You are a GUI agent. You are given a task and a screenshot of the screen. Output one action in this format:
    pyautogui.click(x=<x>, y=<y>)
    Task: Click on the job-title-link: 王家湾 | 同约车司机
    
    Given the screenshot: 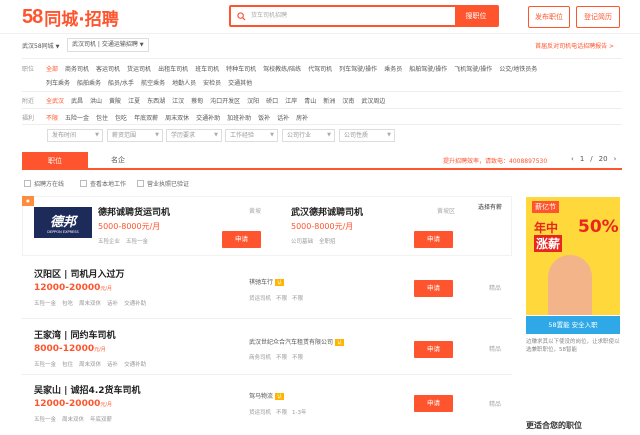 What is the action you would take?
    pyautogui.click(x=75, y=334)
    